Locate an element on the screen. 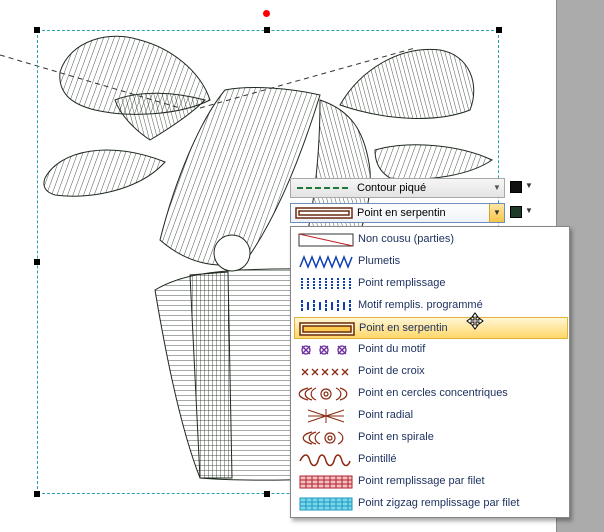  list-item-label: Point remplissage is located at coordinates (402, 283).